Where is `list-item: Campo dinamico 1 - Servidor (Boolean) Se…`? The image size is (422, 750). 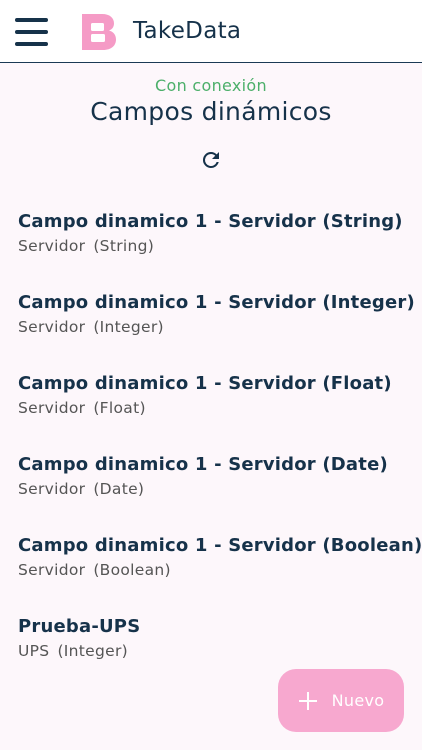 list-item: Campo dinamico 1 - Servidor (Boolean) Se… is located at coordinates (211, 564).